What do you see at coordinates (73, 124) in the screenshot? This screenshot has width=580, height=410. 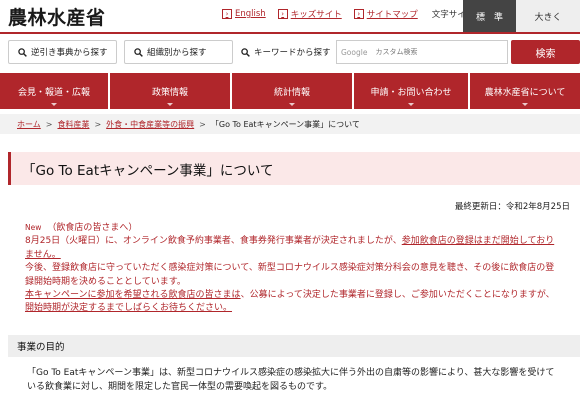 I see `breadcrumb-food-industry: 食料産業` at bounding box center [73, 124].